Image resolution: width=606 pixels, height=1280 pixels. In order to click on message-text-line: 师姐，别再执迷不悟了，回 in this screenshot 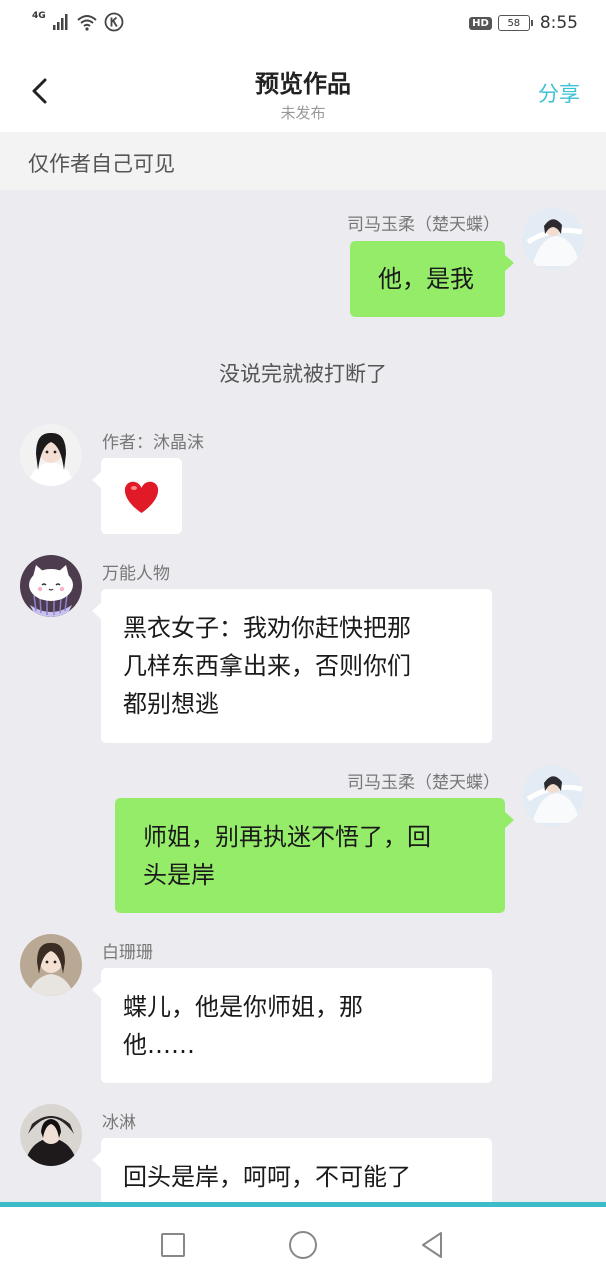, I will do `click(287, 837)`.